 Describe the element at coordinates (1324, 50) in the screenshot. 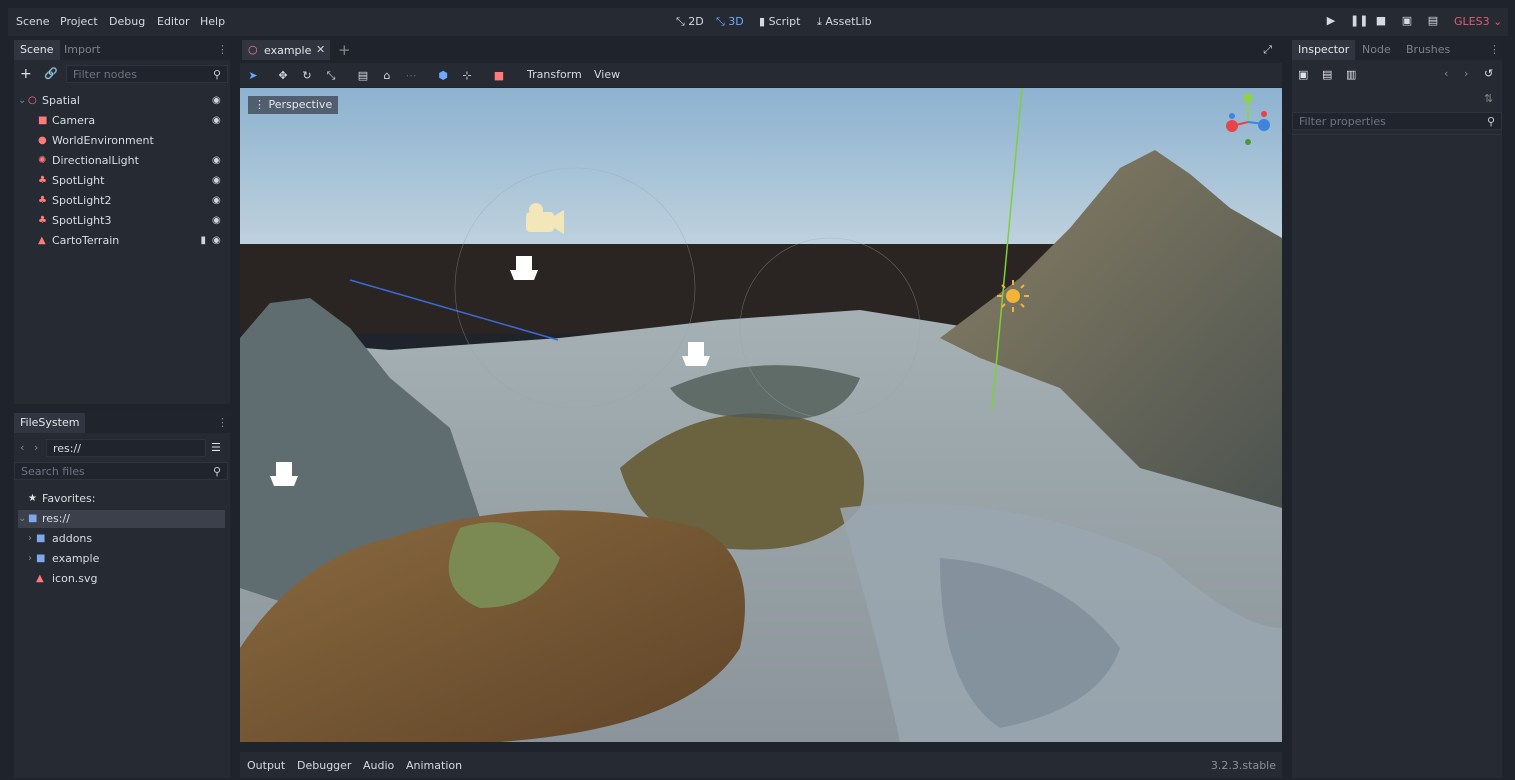

I see `tab-inspector: Inspector` at that location.